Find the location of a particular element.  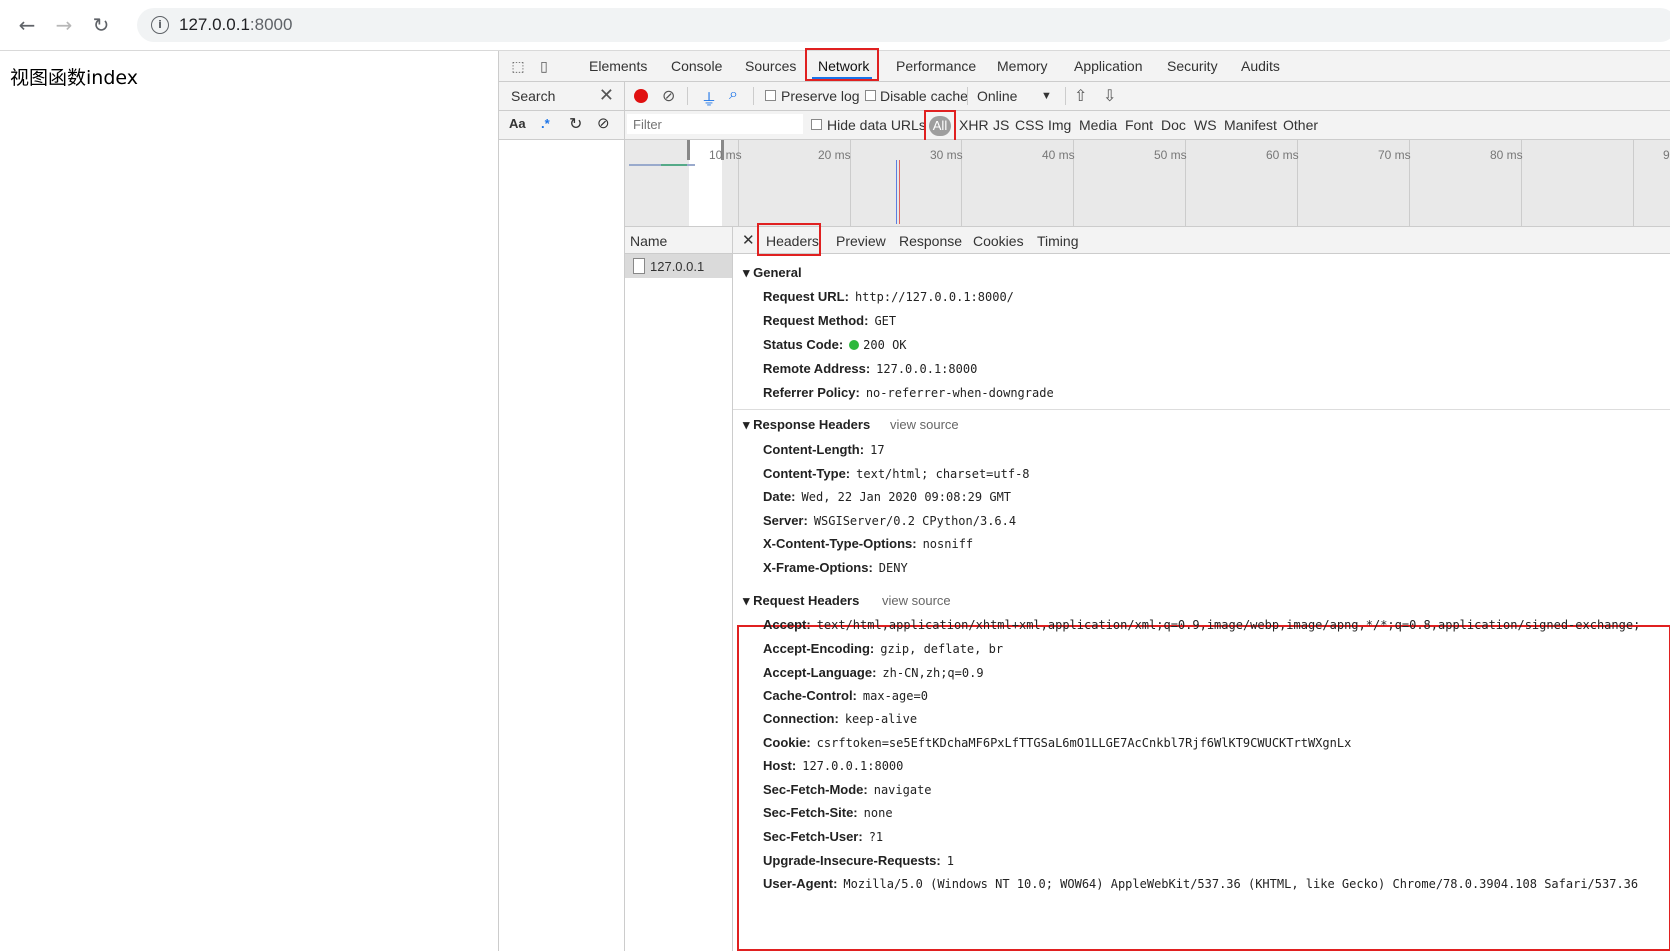

search-panel: Search ✕ Aa .* ↻ ⊘ is located at coordinates (562, 516).